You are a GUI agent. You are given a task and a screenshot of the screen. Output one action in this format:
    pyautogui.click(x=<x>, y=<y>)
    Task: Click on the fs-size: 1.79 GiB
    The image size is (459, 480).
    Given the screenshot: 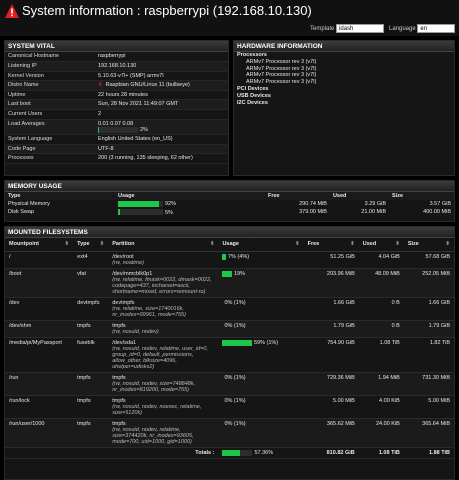 What is the action you would take?
    pyautogui.click(x=428, y=329)
    